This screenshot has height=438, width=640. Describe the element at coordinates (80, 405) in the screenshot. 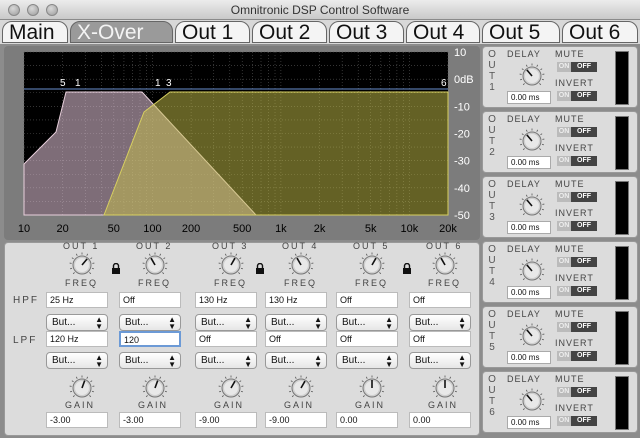

I see `gain-label: GAIN` at that location.